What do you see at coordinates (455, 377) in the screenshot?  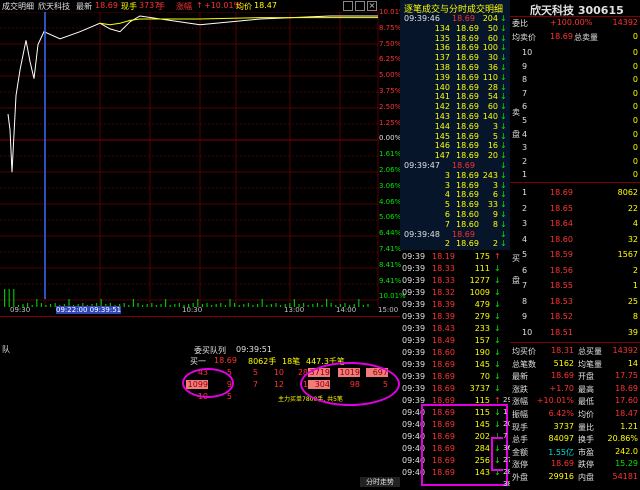 I see `minute-row: 09:39 18.69 70 ↓` at bounding box center [455, 377].